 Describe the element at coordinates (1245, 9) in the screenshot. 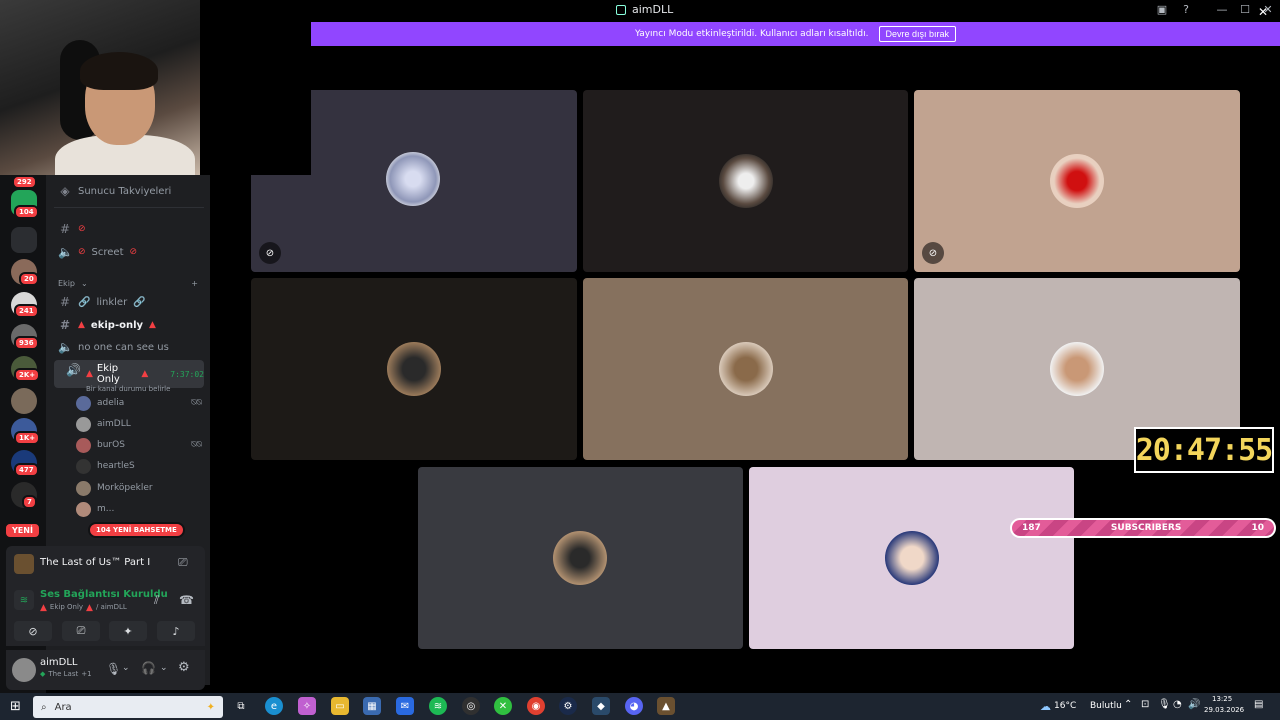

I see `maximize-button: ☐` at that location.